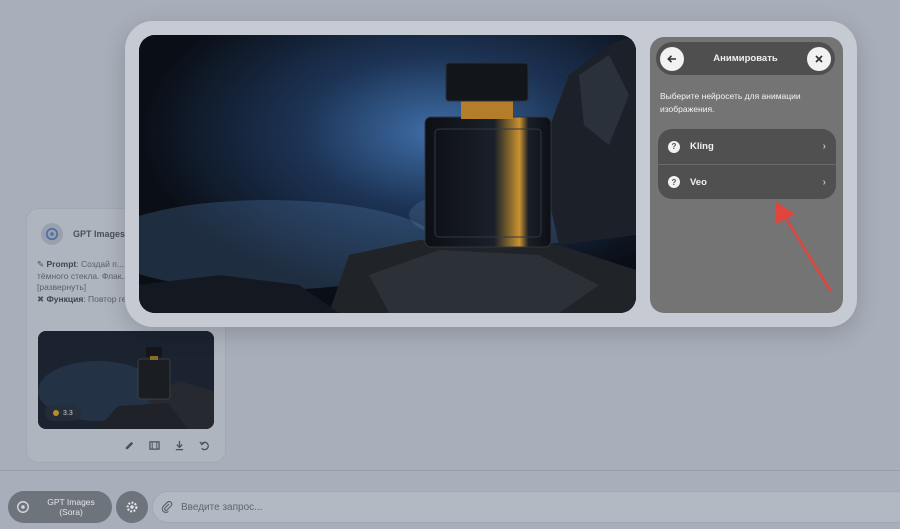 The image size is (900, 529). What do you see at coordinates (56, 413) in the screenshot?
I see `coin-icon` at bounding box center [56, 413].